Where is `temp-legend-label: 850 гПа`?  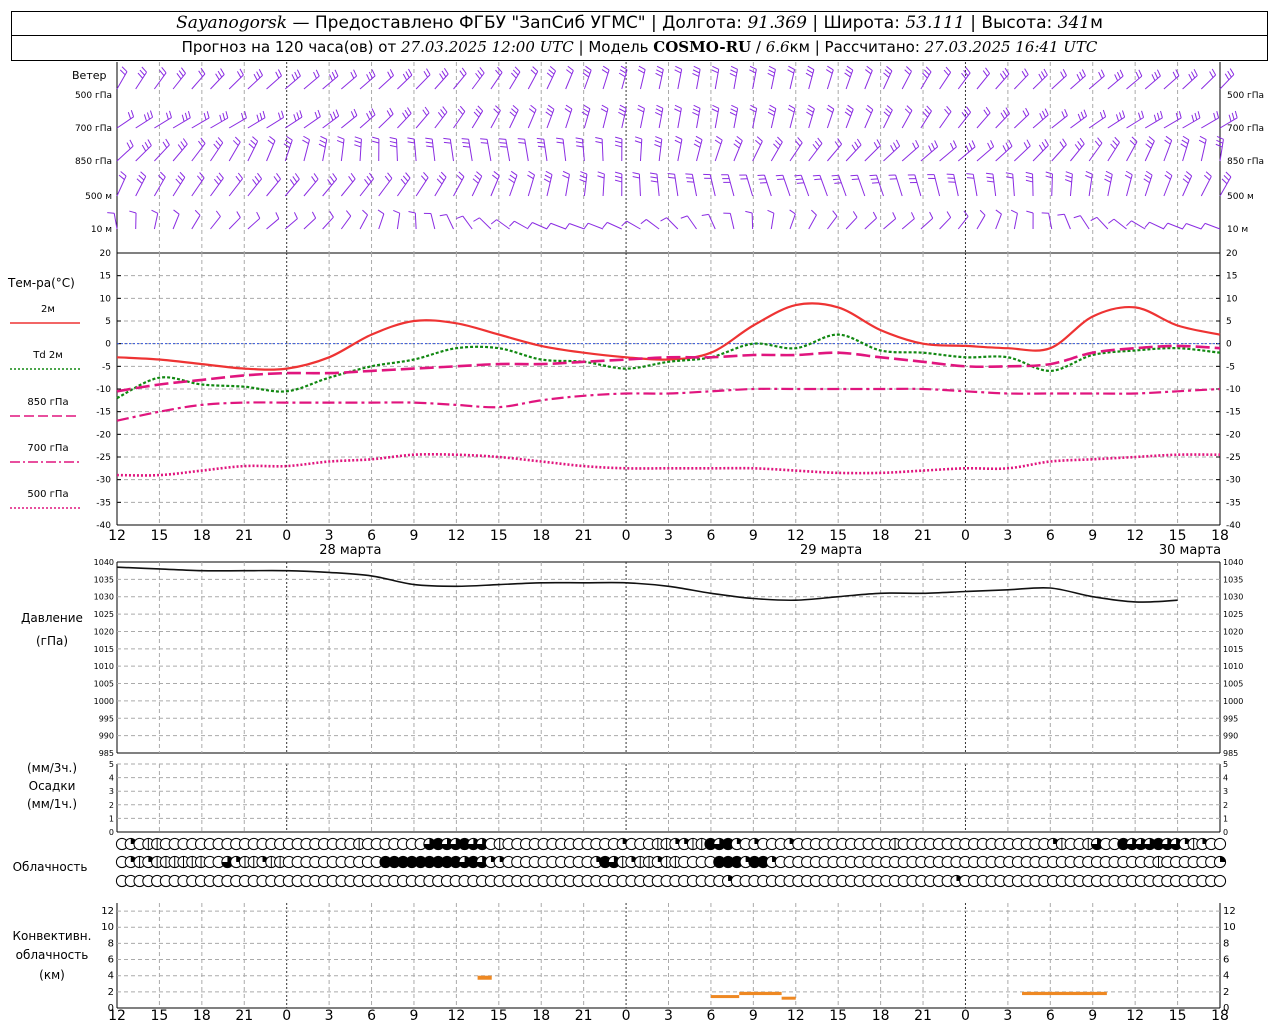
temp-legend-label: 850 гПа is located at coordinates (47, 402).